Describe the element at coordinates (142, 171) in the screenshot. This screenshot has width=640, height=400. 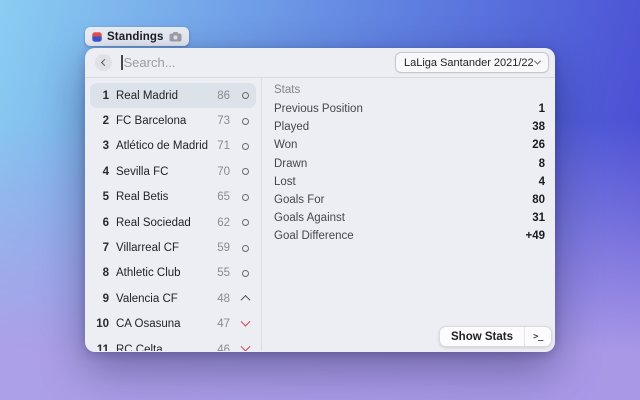
I see `team-name: Sevilla FC` at that location.